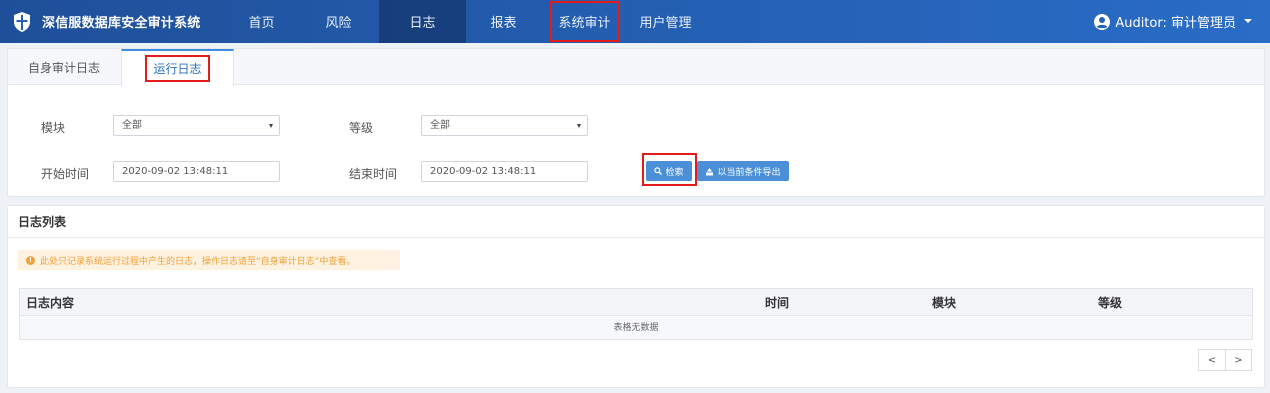 This screenshot has width=1270, height=393. What do you see at coordinates (636, 67) in the screenshot?
I see `tab-bar: 自身审计日志 运行日志` at bounding box center [636, 67].